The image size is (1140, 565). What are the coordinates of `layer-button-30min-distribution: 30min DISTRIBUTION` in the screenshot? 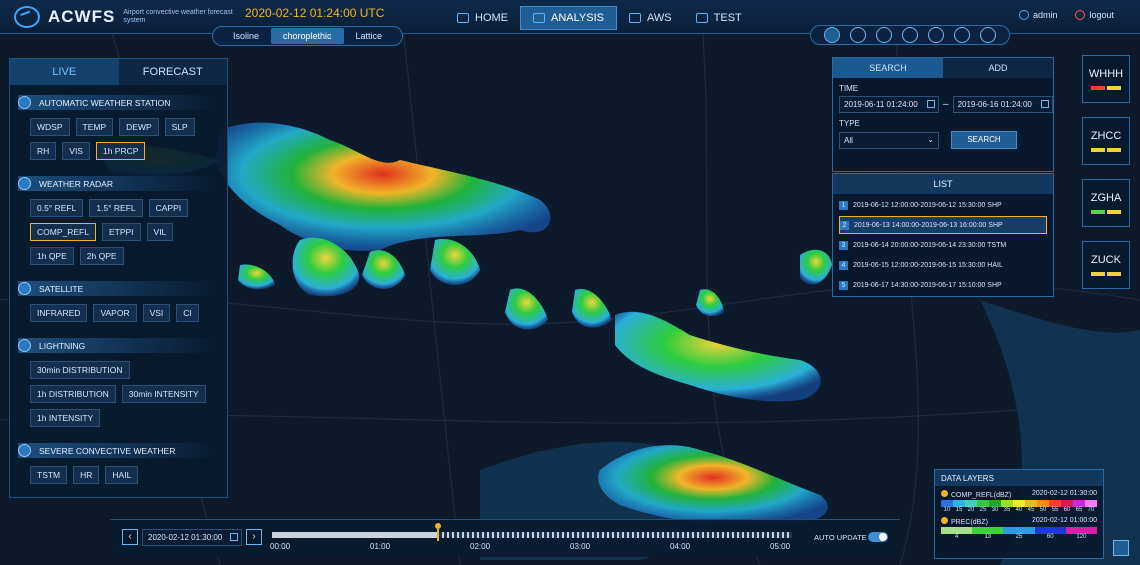 It's located at (80, 370).